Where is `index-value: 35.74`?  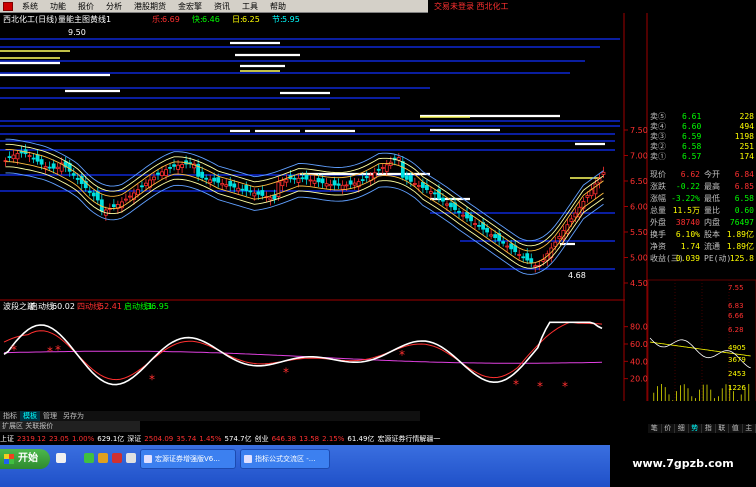 index-value: 35.74 is located at coordinates (186, 439).